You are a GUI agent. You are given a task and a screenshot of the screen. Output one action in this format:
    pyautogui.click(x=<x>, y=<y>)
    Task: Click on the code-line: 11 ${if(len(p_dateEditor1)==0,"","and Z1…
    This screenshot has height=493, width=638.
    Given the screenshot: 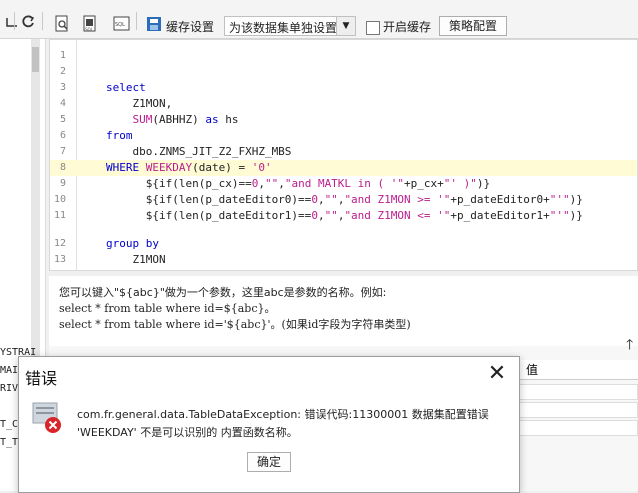 What is the action you would take?
    pyautogui.click(x=343, y=216)
    